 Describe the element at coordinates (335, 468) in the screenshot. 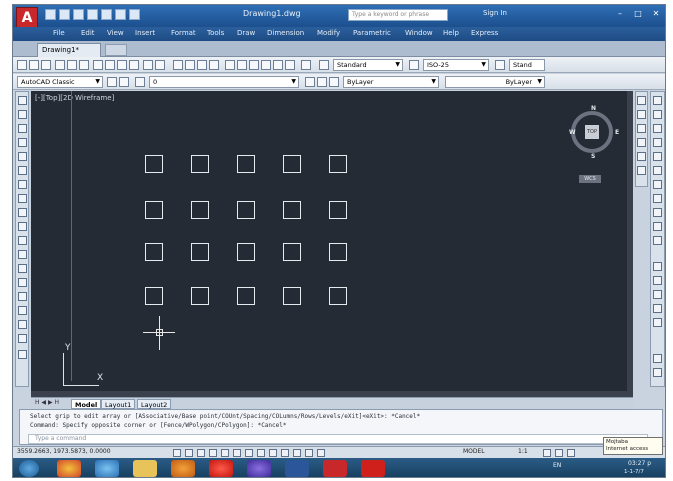

I see `autocad-taskbar-icon` at that location.